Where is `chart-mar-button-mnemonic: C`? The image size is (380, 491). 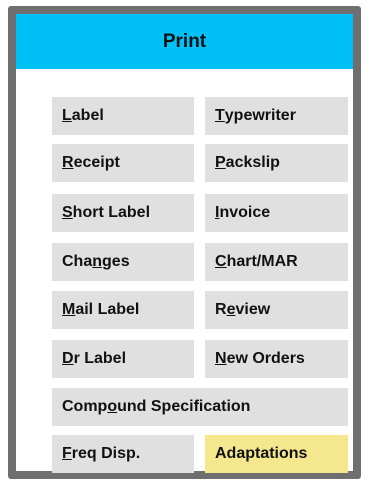
chart-mar-button-mnemonic: C is located at coordinates (221, 261).